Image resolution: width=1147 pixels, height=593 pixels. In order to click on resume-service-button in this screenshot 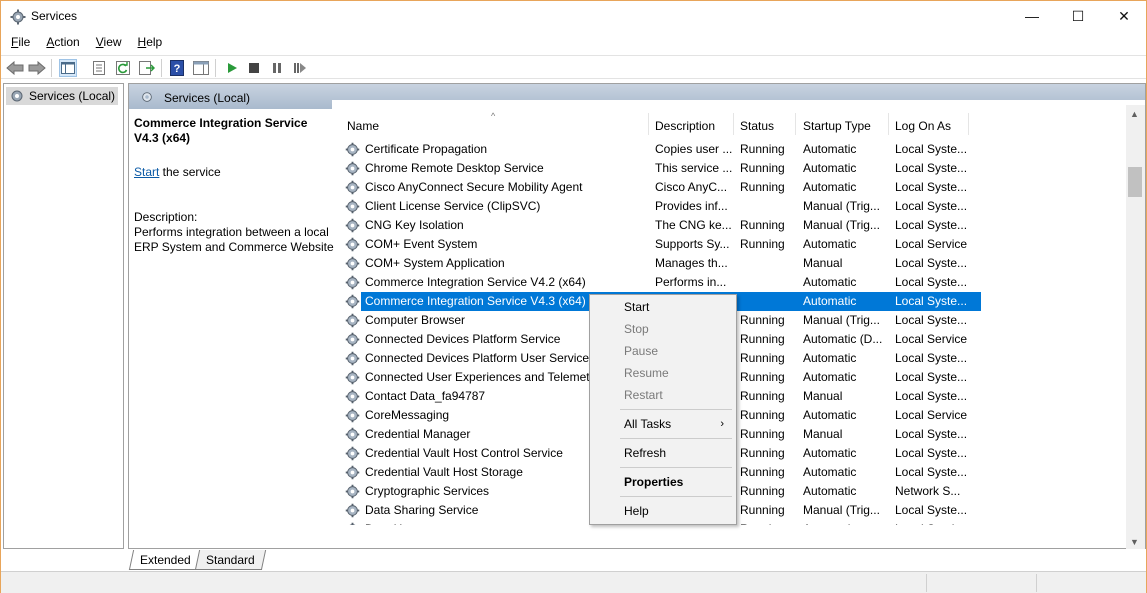, I will do `click(300, 68)`.